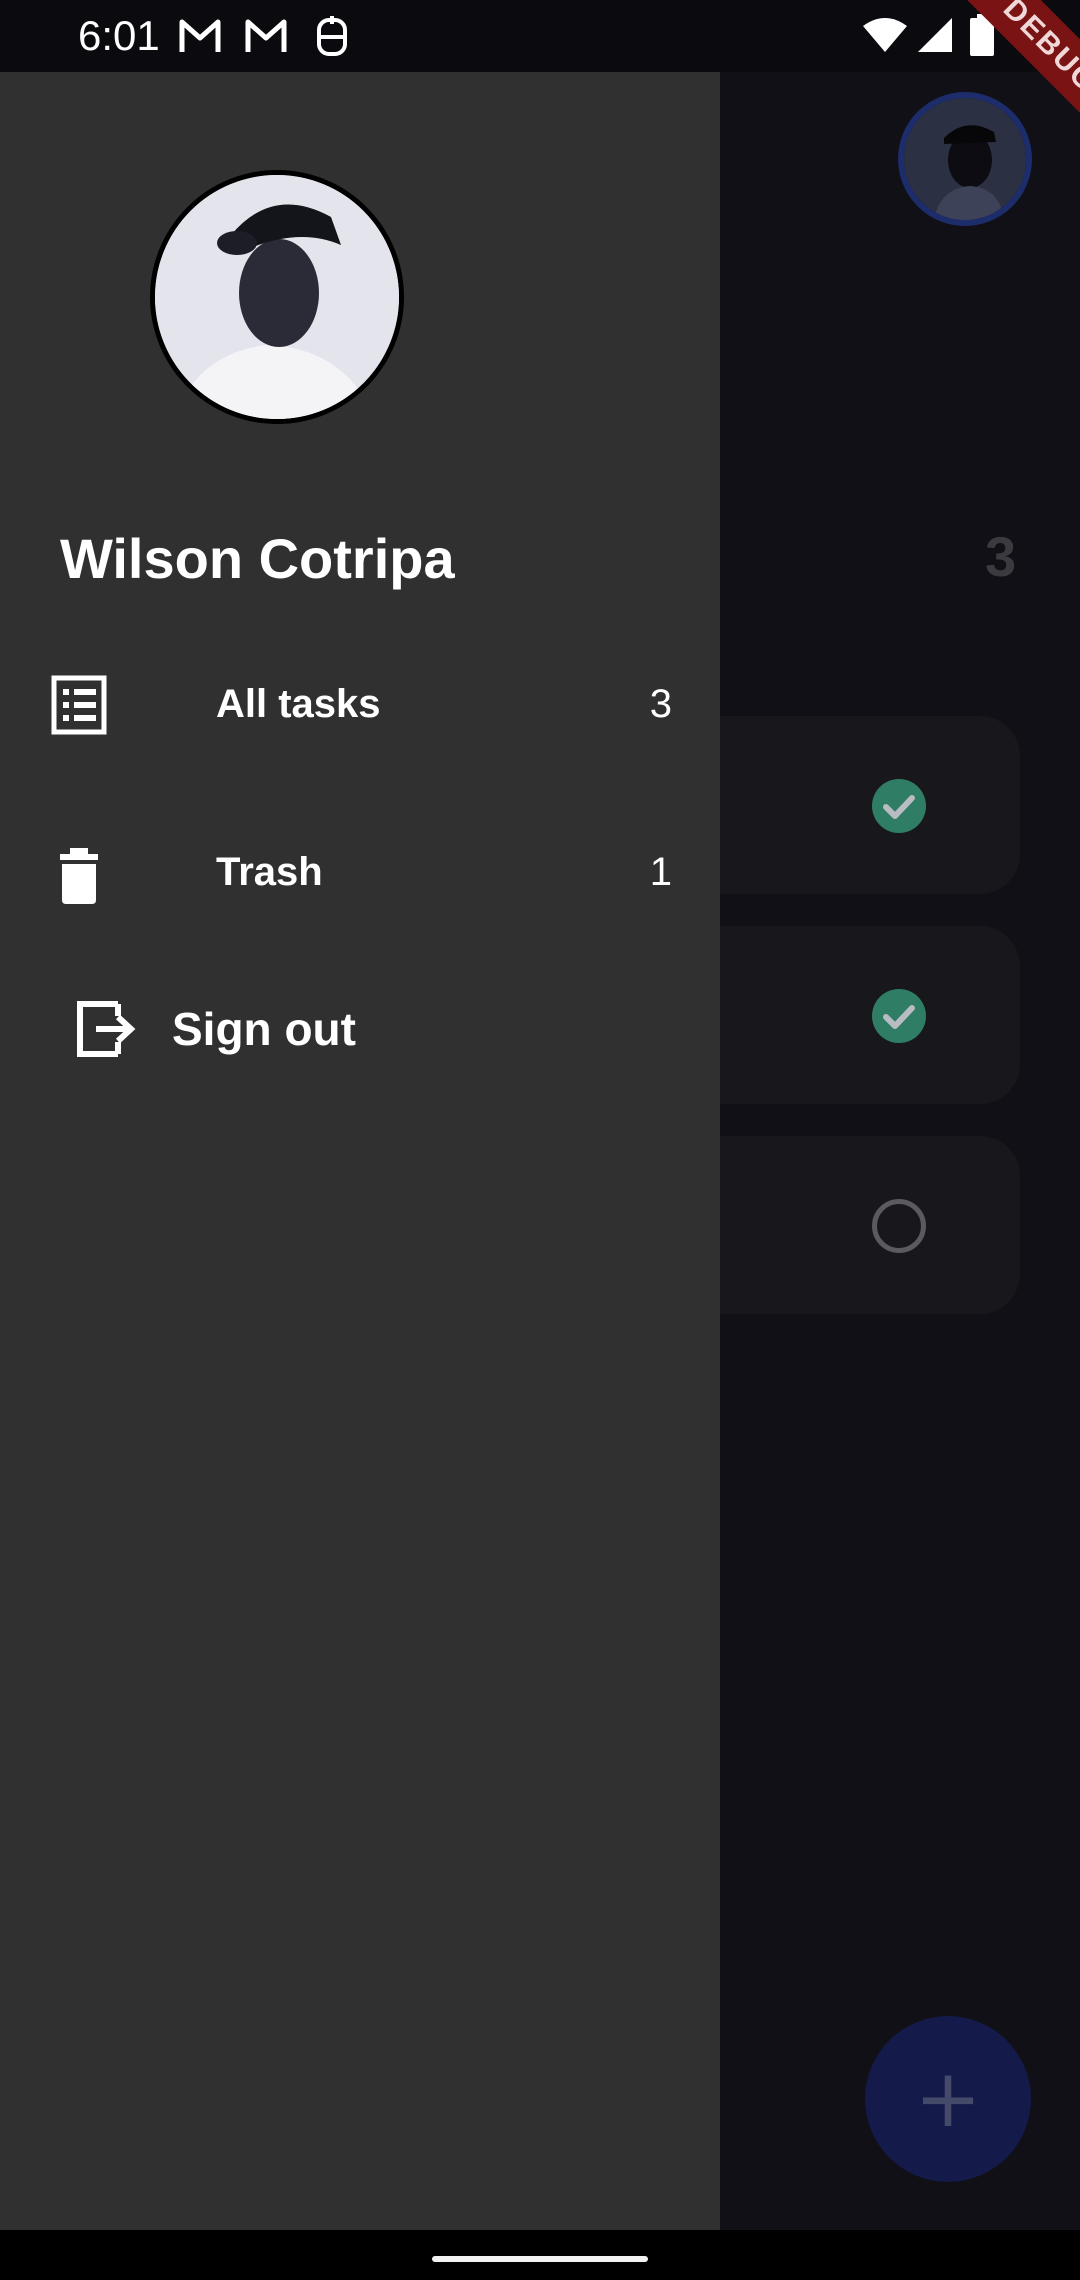 The width and height of the screenshot is (1080, 2280). I want to click on status-time: 6:01, so click(119, 35).